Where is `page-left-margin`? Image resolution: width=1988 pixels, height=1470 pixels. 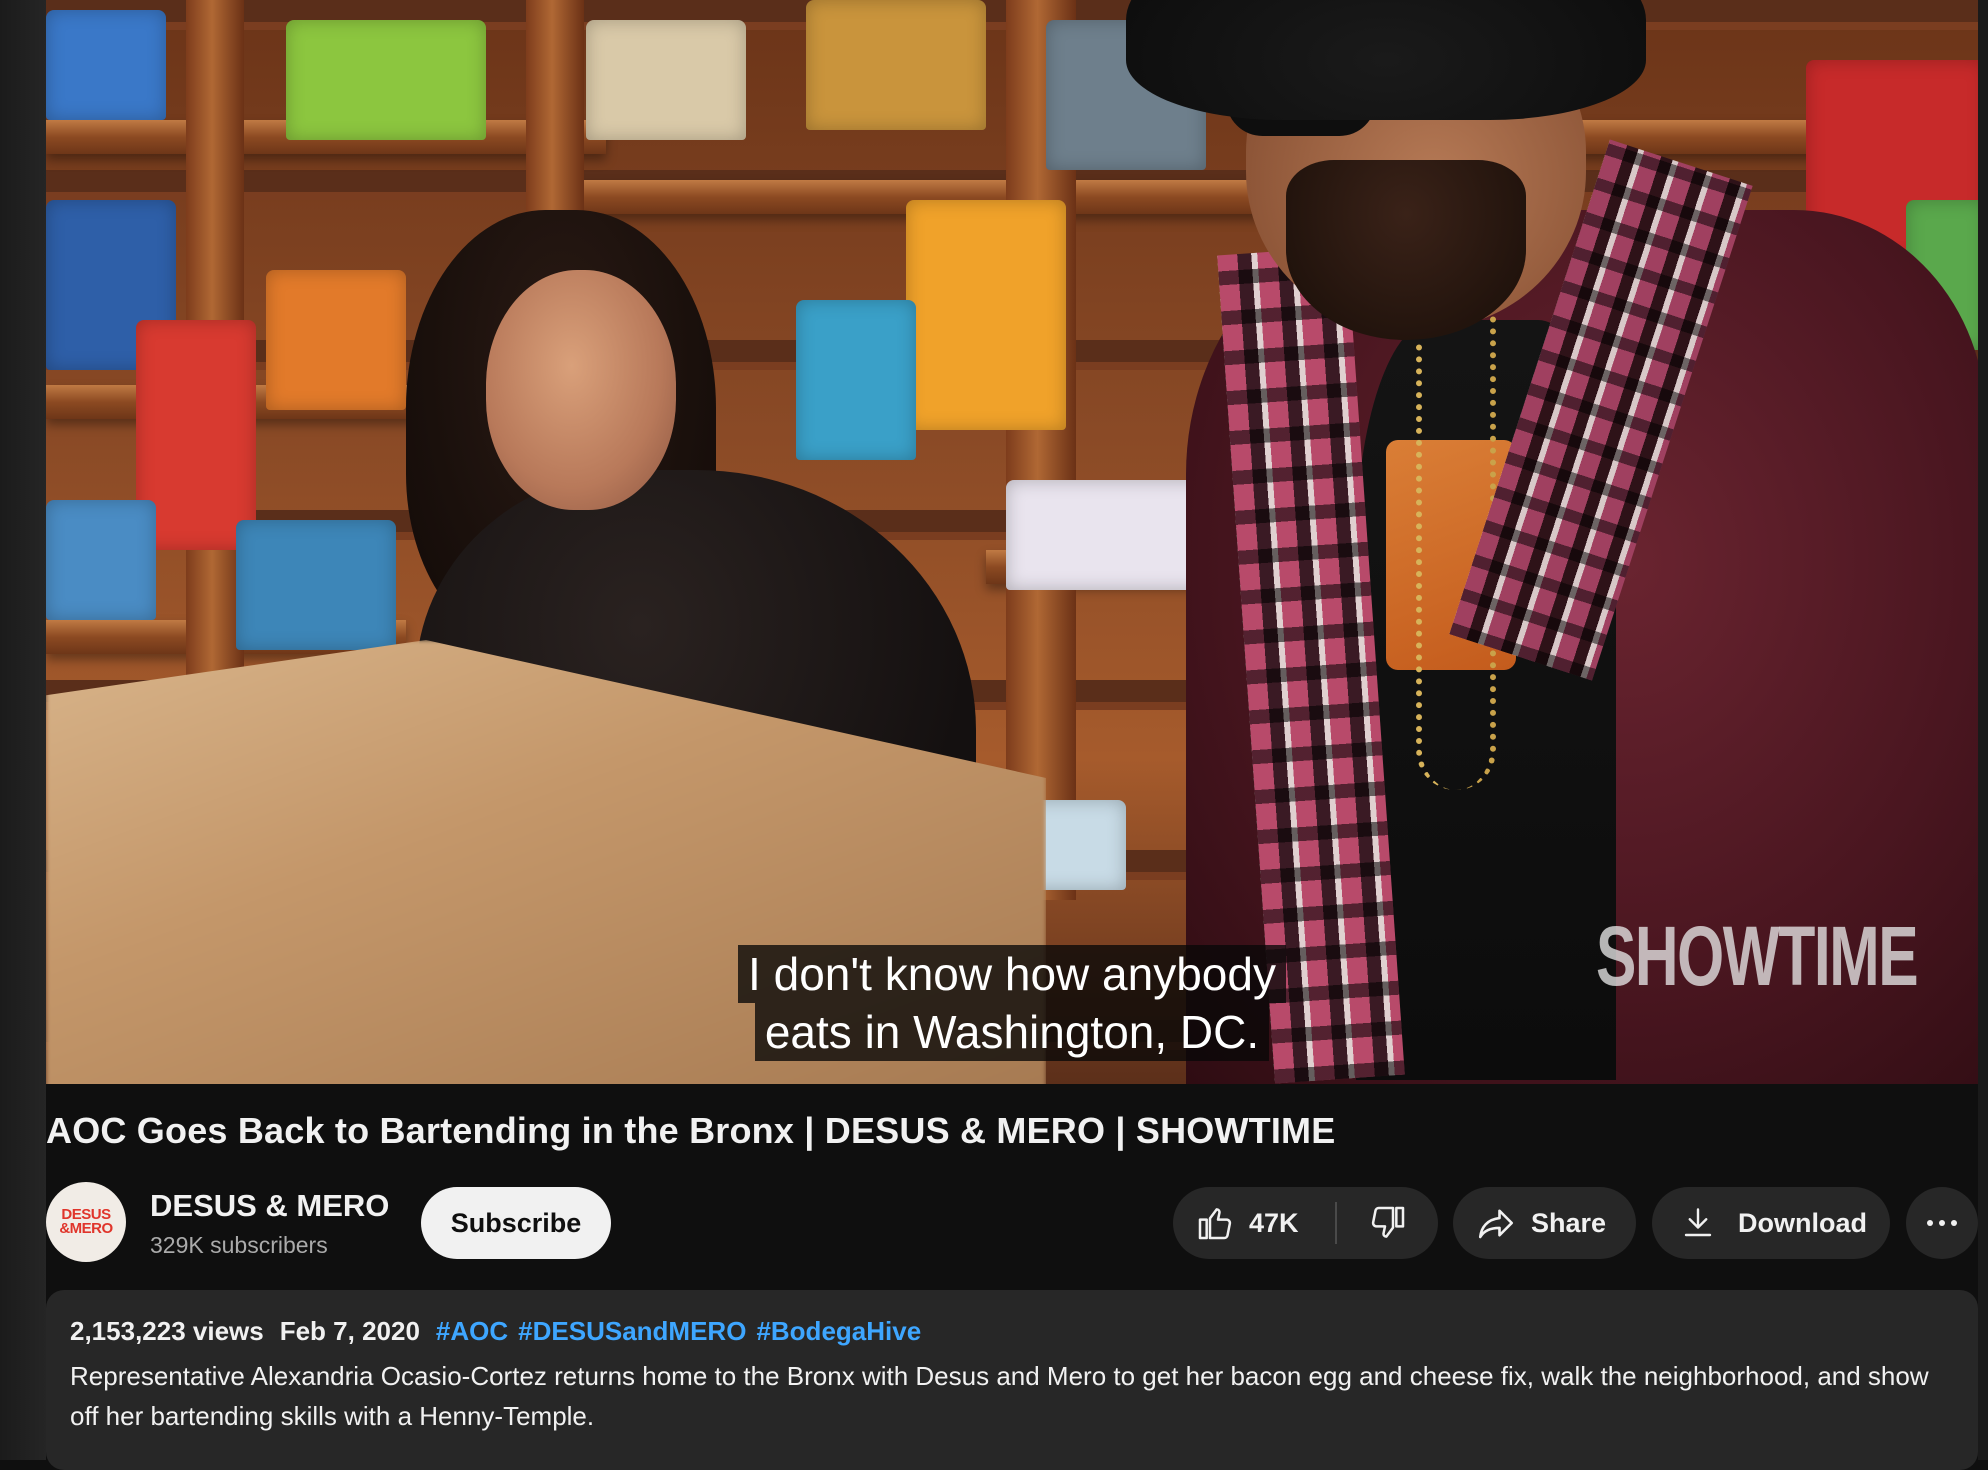
page-left-margin is located at coordinates (23, 730).